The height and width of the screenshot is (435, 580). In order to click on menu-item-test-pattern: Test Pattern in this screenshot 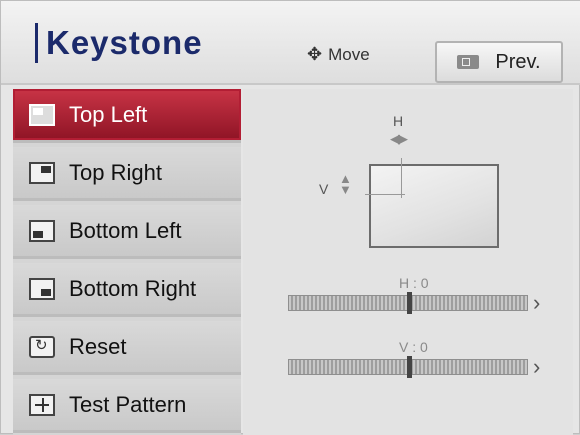, I will do `click(127, 406)`.